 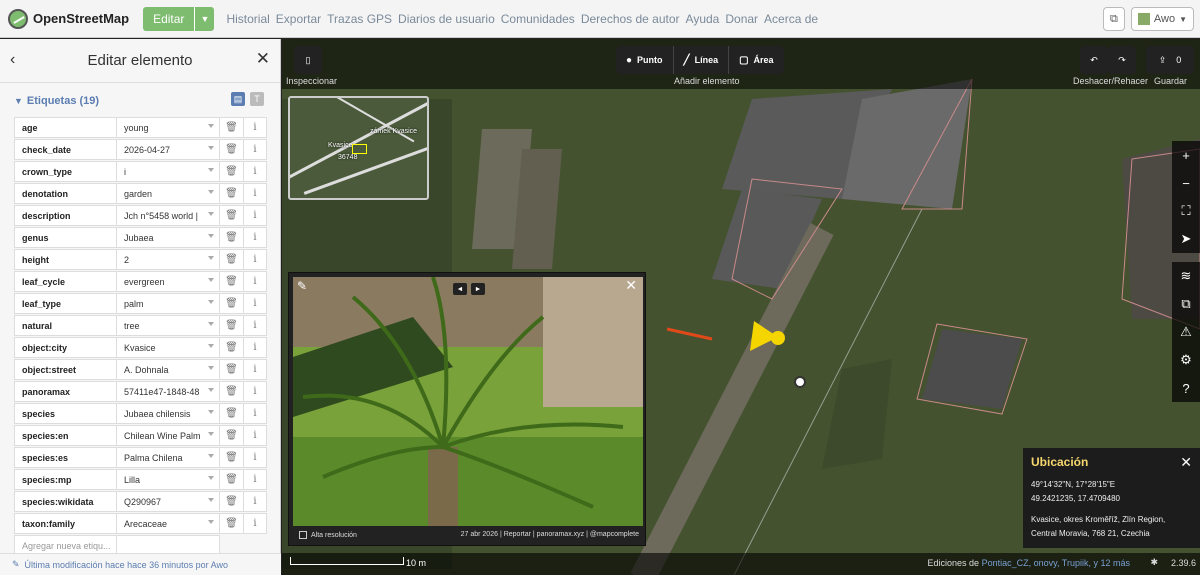 I want to click on help-icon: ?, so click(x=1186, y=388).